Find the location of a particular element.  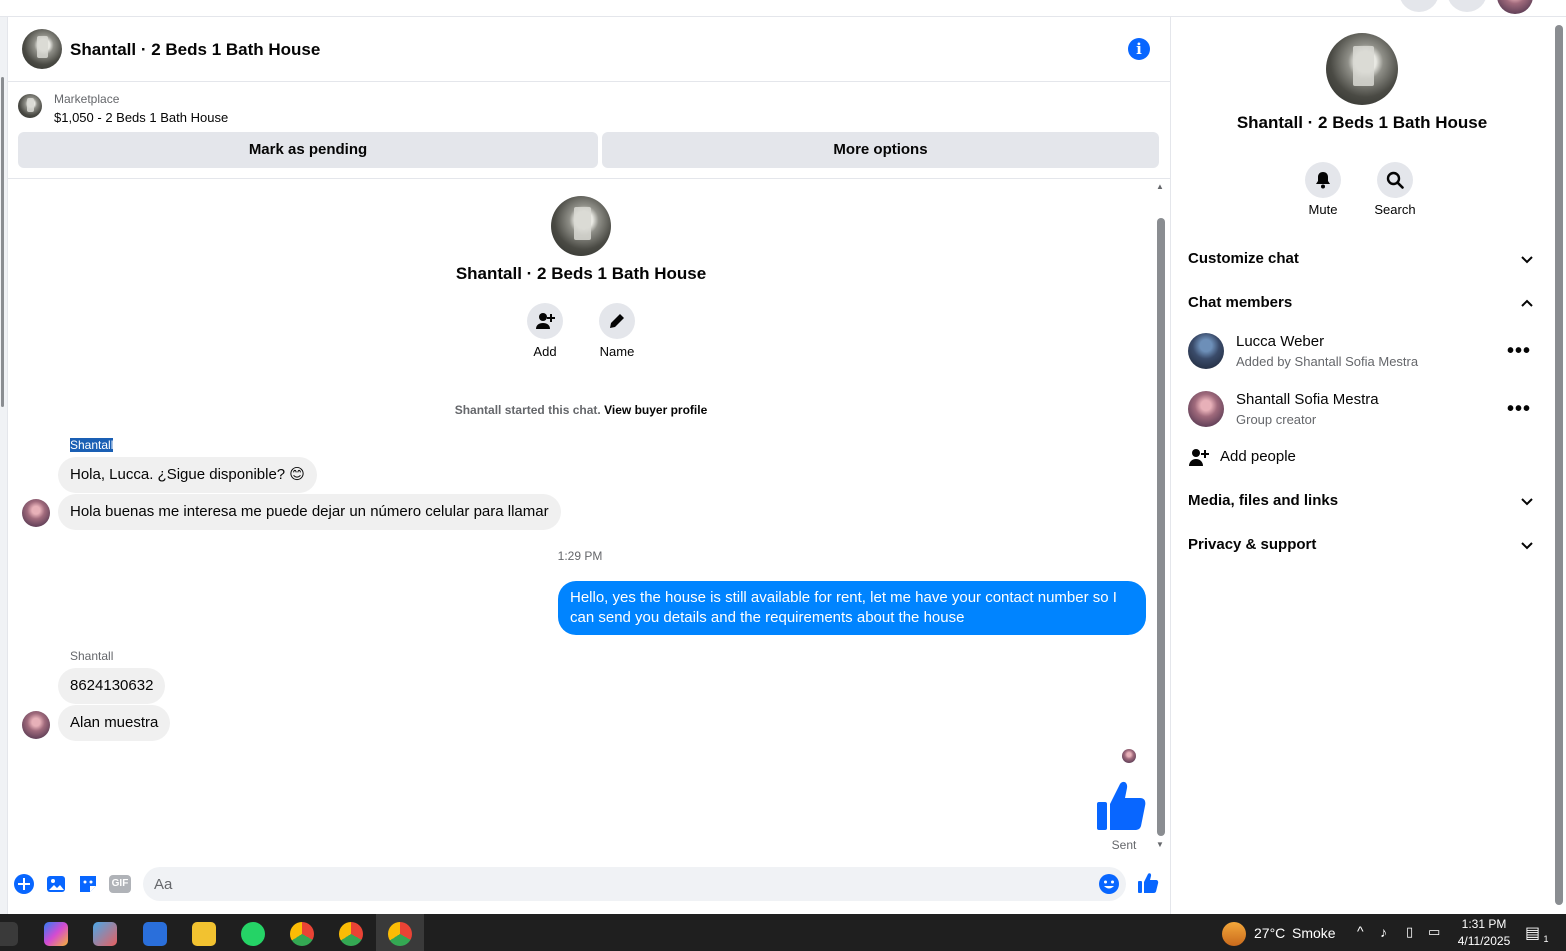

sticker-icon is located at coordinates (88, 884).